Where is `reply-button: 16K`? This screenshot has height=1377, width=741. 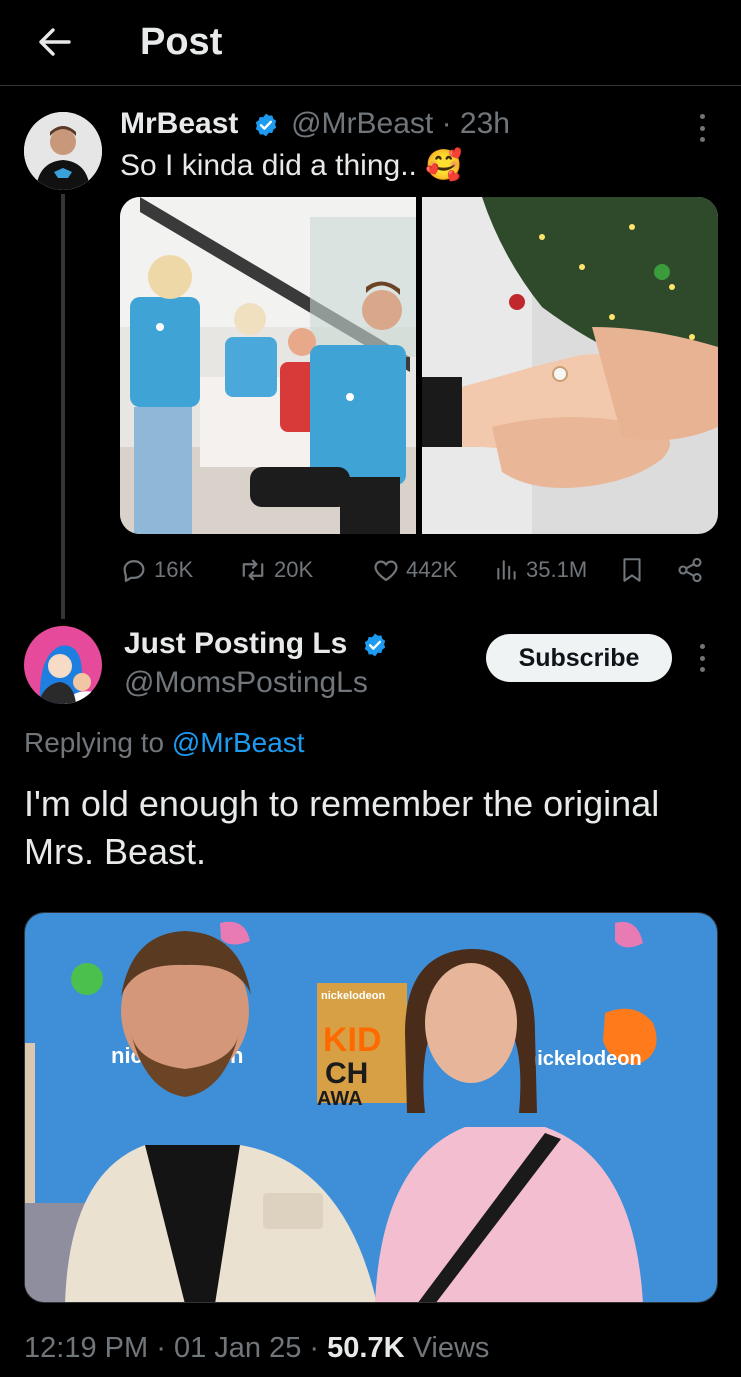 reply-button: 16K is located at coordinates (156, 570).